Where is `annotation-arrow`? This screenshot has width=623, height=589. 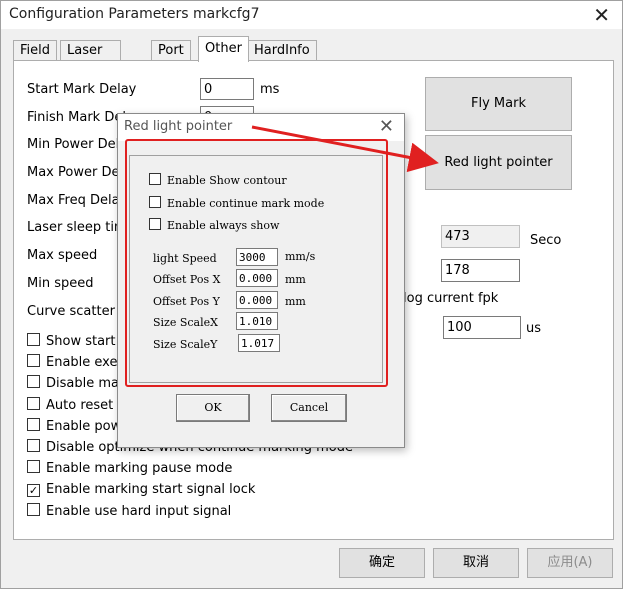
annotation-arrow is located at coordinates (345, 149).